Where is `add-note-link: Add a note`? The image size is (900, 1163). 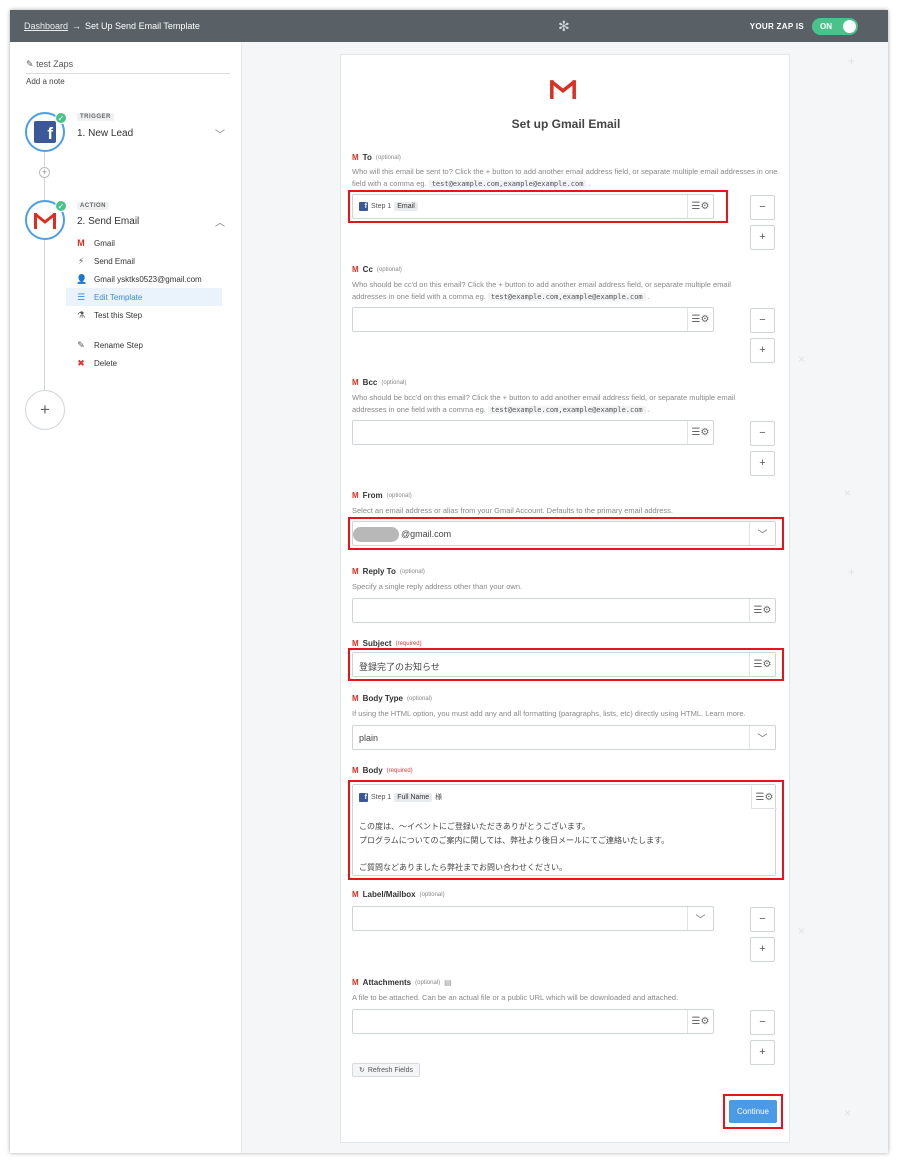
add-note-link: Add a note is located at coordinates (45, 81).